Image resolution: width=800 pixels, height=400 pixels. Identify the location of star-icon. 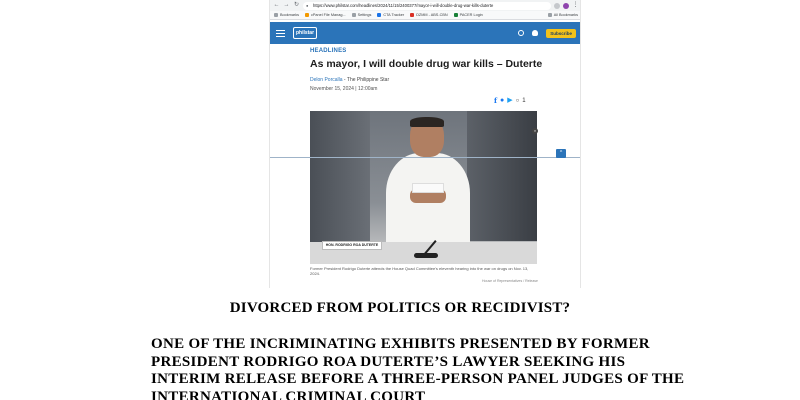
(276, 15).